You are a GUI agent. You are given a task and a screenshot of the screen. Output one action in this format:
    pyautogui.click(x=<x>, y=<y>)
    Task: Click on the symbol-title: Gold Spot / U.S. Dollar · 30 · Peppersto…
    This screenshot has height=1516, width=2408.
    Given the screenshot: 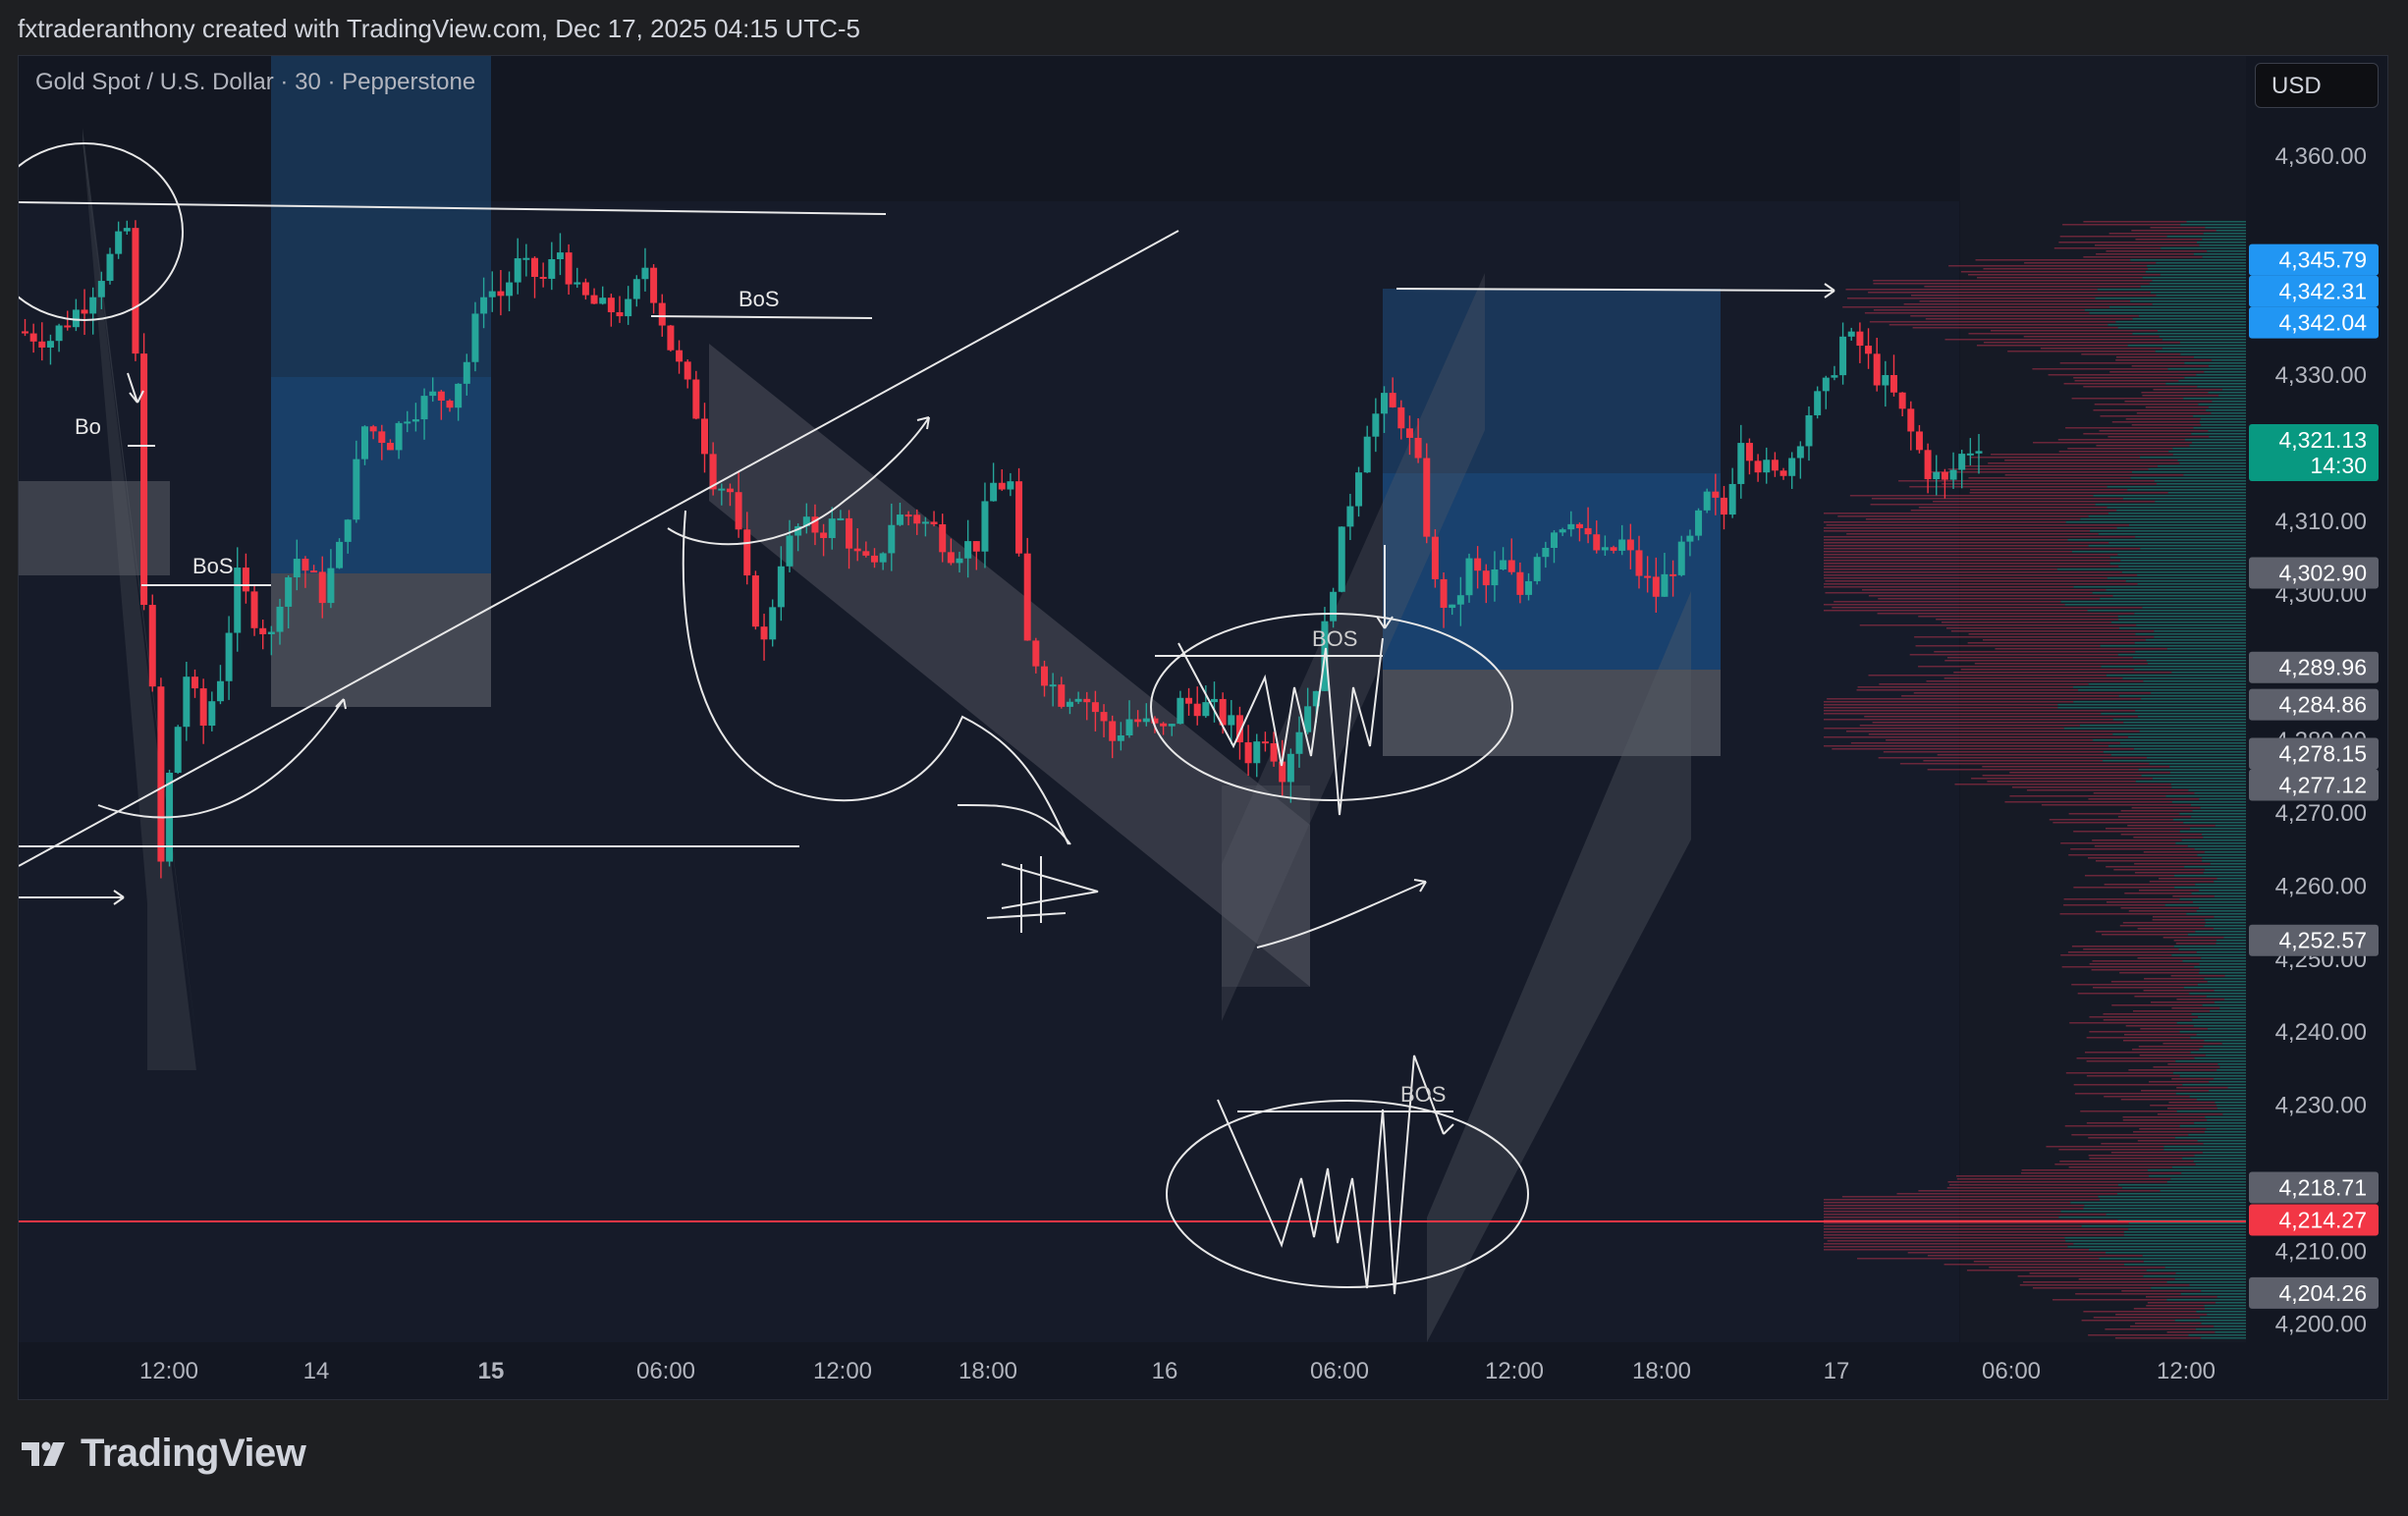 What is the action you would take?
    pyautogui.click(x=255, y=82)
    